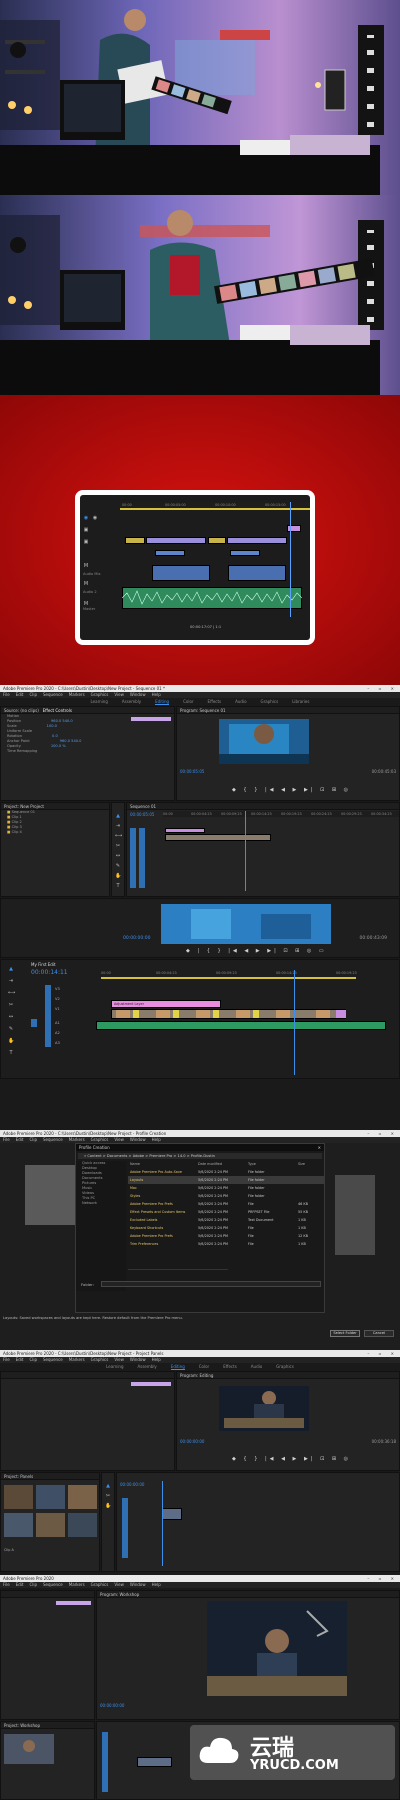 The height and width of the screenshot is (1800, 400). I want to click on column-size: Size, so click(301, 1164).